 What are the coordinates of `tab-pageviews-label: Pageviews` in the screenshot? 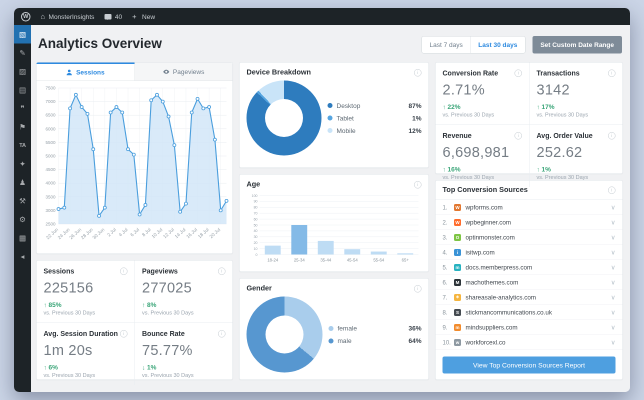 It's located at (188, 71).